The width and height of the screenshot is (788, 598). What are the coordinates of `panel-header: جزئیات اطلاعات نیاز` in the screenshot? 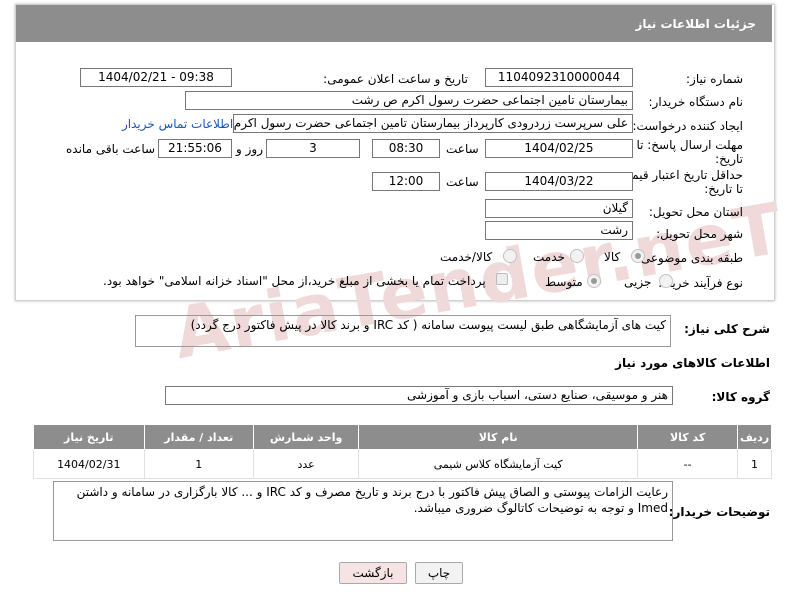 It's located at (394, 23).